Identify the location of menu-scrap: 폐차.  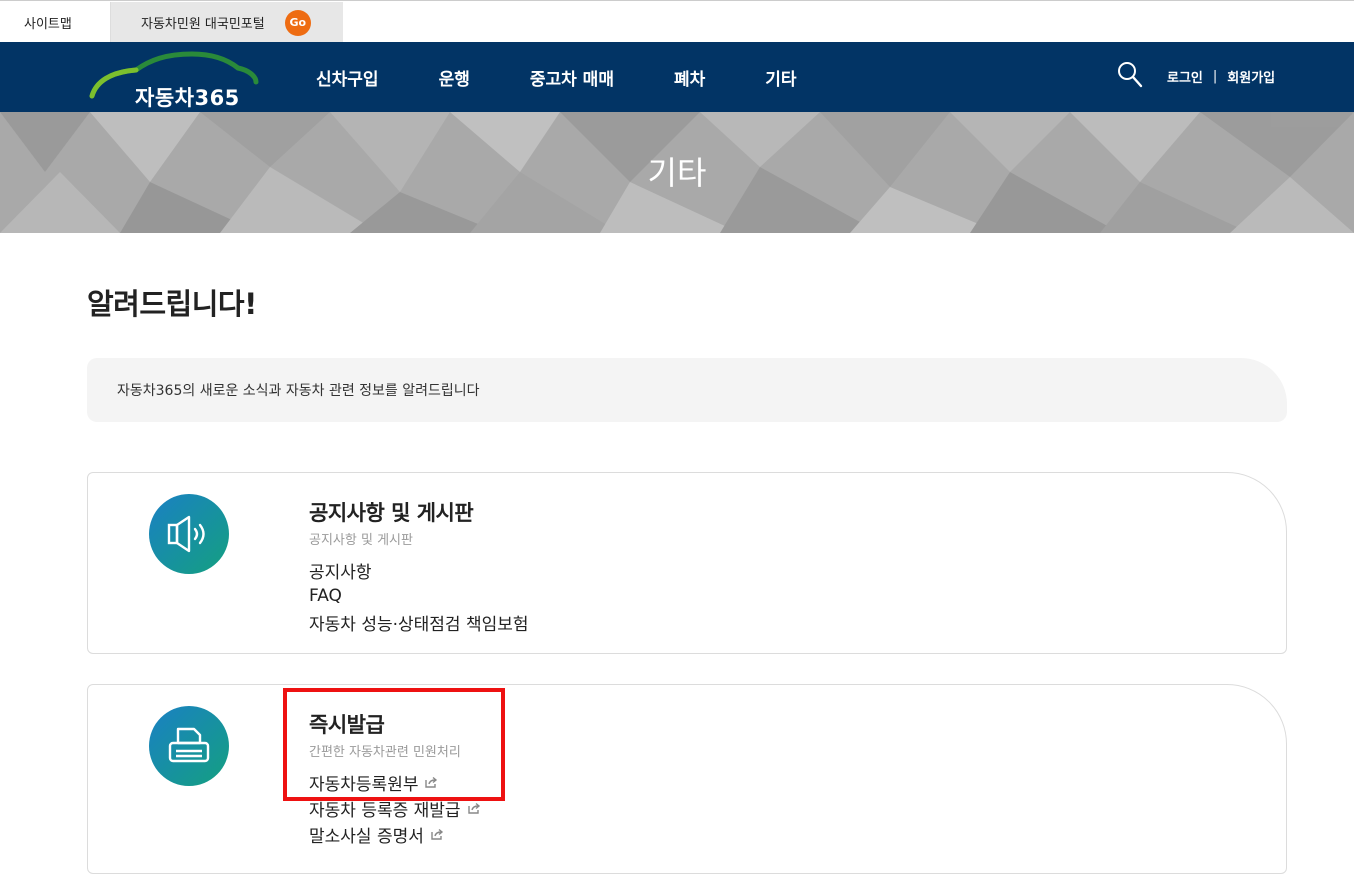
(689, 77).